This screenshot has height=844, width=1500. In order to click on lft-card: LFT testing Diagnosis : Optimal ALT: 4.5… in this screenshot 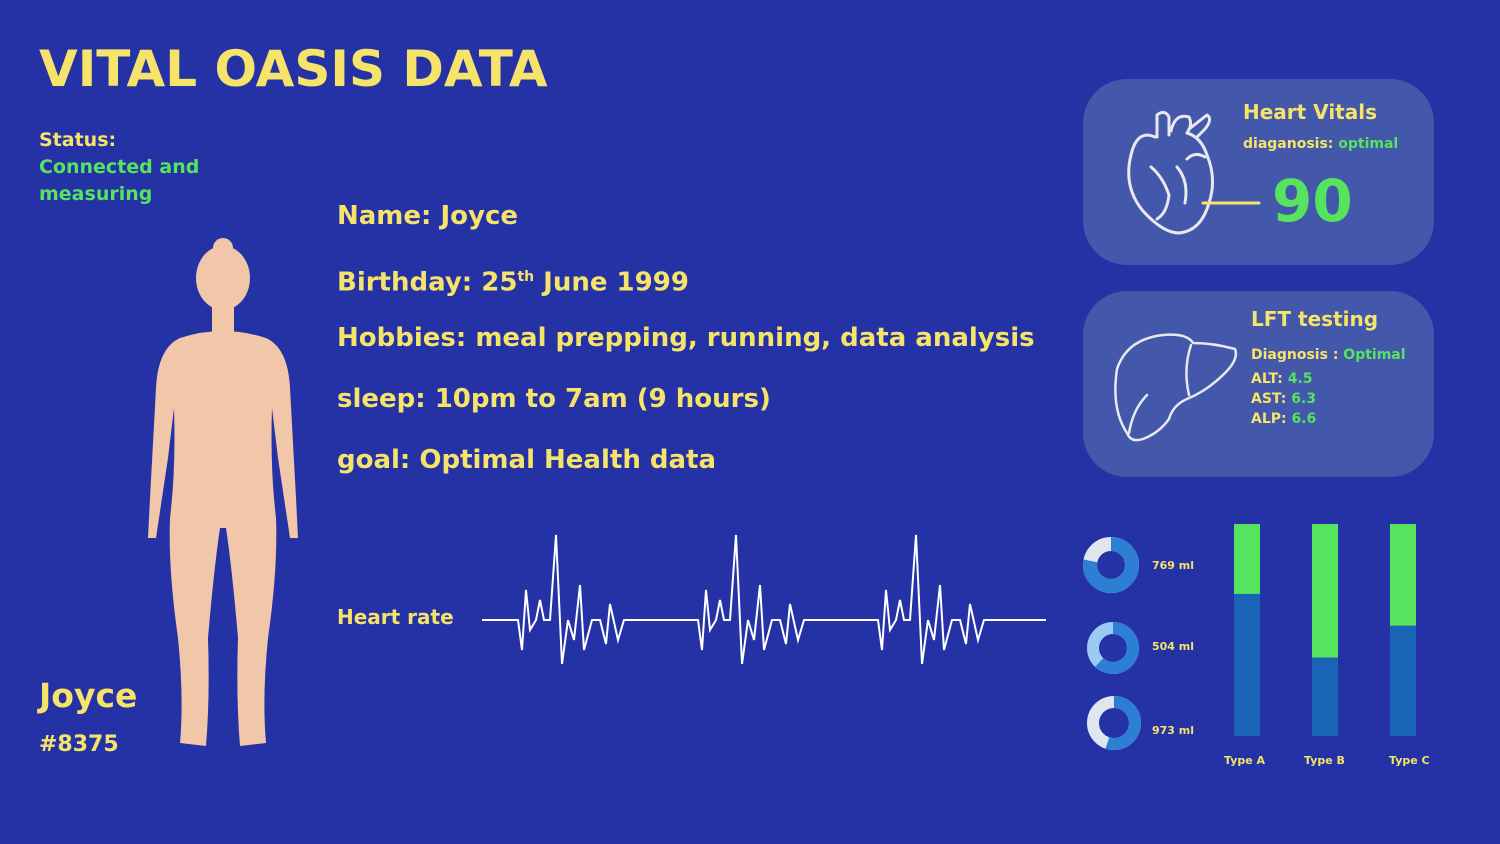, I will do `click(1258, 384)`.